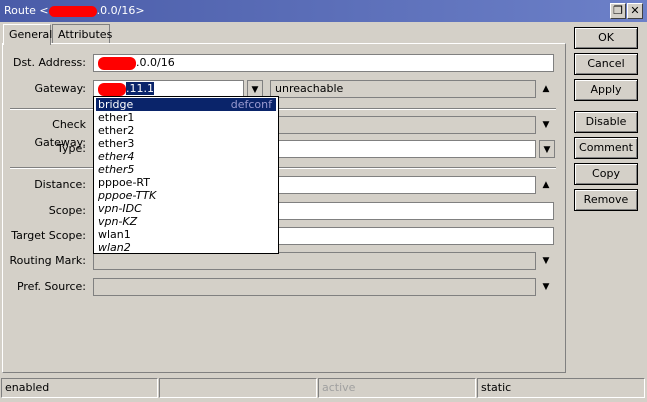 The height and width of the screenshot is (402, 647). What do you see at coordinates (79, 388) in the screenshot?
I see `status-enabled: enabled` at bounding box center [79, 388].